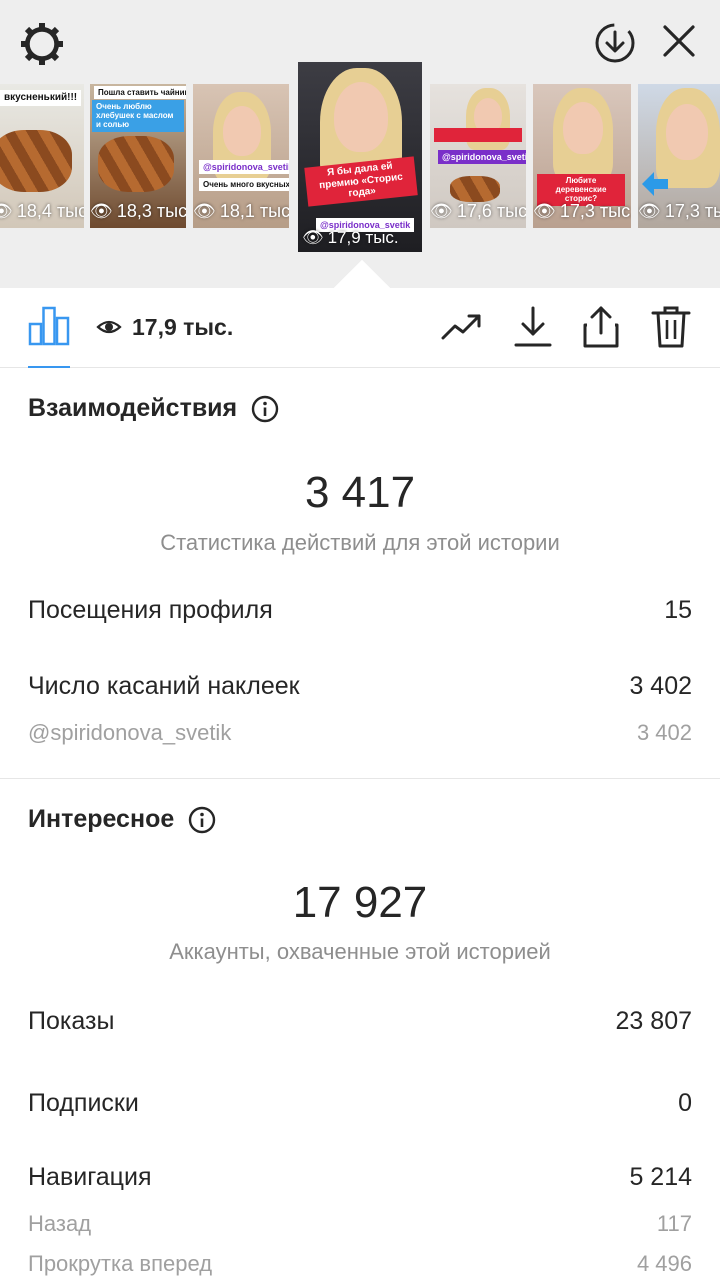 This screenshot has width=720, height=1280. Describe the element at coordinates (360, 328) in the screenshot. I see `story-toolbar: 17,9 тыс.` at that location.